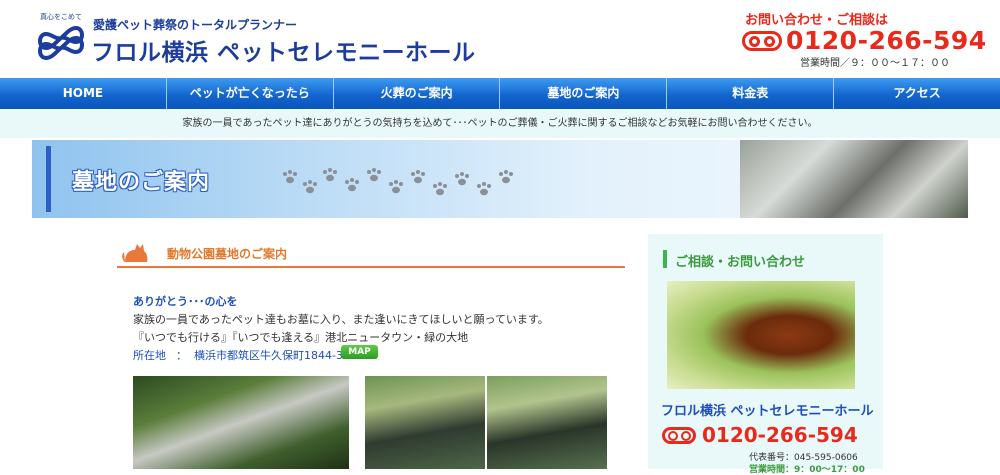  What do you see at coordinates (875, 63) in the screenshot?
I see `header-business-hours: 営業時間／９：００～１７：００` at bounding box center [875, 63].